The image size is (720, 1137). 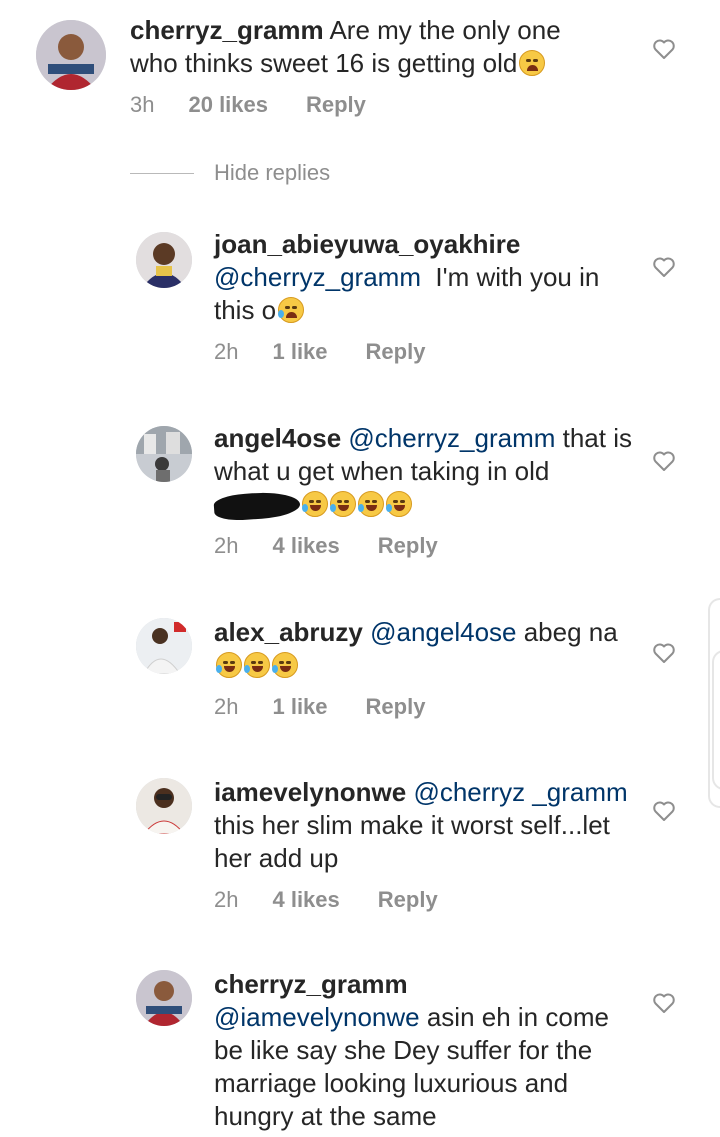 What do you see at coordinates (257, 506) in the screenshot?
I see `redaction-scribble` at bounding box center [257, 506].